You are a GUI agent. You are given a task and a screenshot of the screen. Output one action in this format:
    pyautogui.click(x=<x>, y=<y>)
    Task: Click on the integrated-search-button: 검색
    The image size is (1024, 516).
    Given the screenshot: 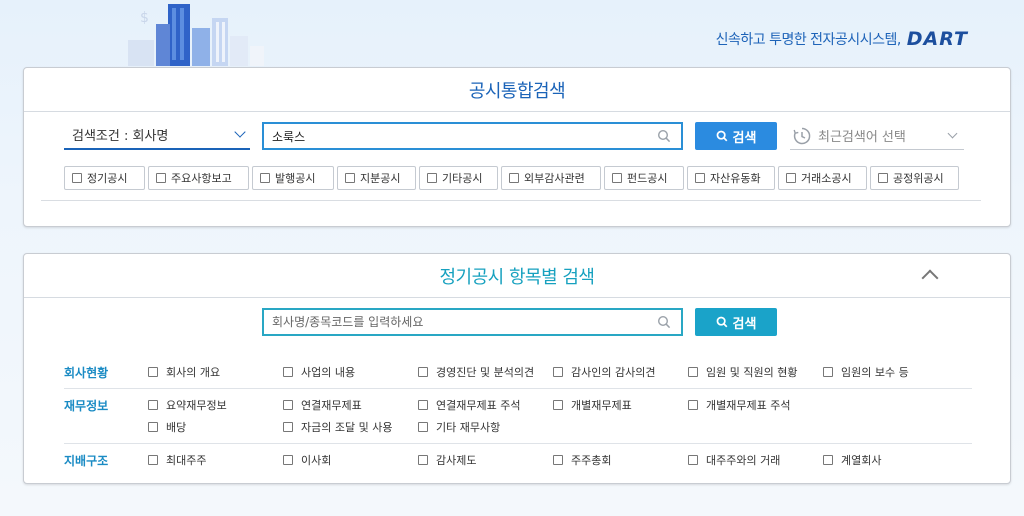 What is the action you would take?
    pyautogui.click(x=736, y=136)
    